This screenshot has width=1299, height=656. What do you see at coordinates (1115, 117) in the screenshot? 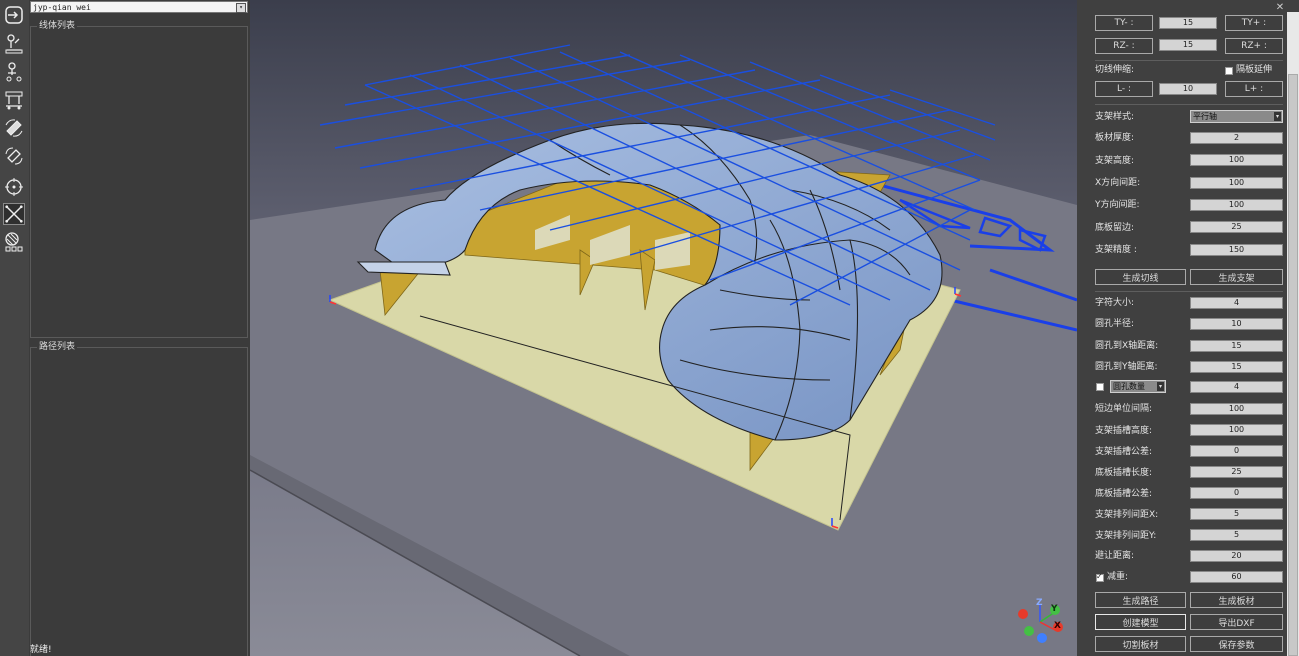
I see `support-style-label: 支架样式:` at bounding box center [1115, 117].